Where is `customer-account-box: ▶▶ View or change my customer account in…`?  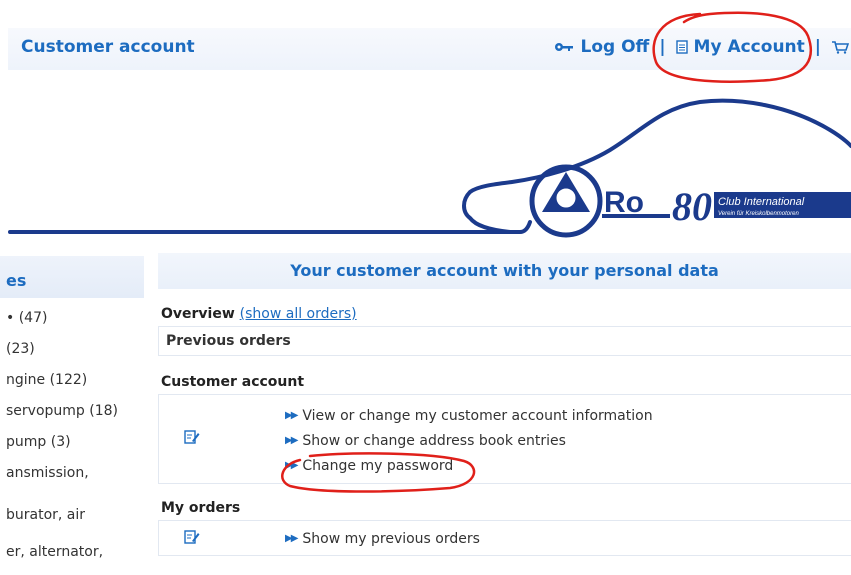
customer-account-box: ▶▶ View or change my customer account in… is located at coordinates (504, 439).